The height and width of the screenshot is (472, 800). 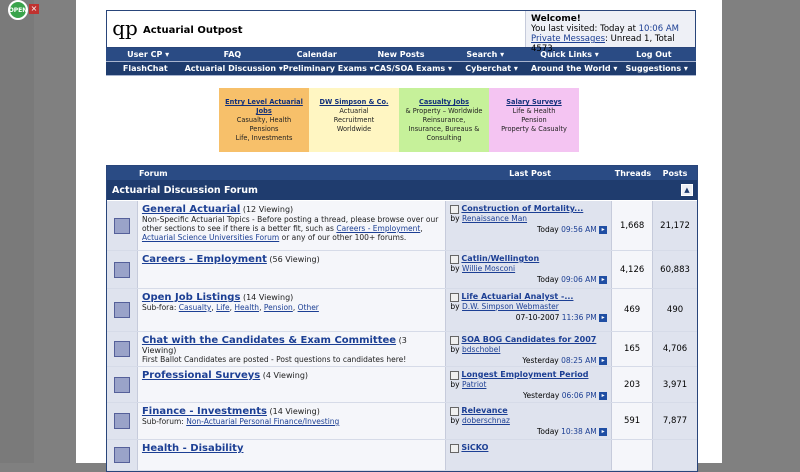 What do you see at coordinates (354, 111) in the screenshot?
I see `ad-line: Actuarial` at bounding box center [354, 111].